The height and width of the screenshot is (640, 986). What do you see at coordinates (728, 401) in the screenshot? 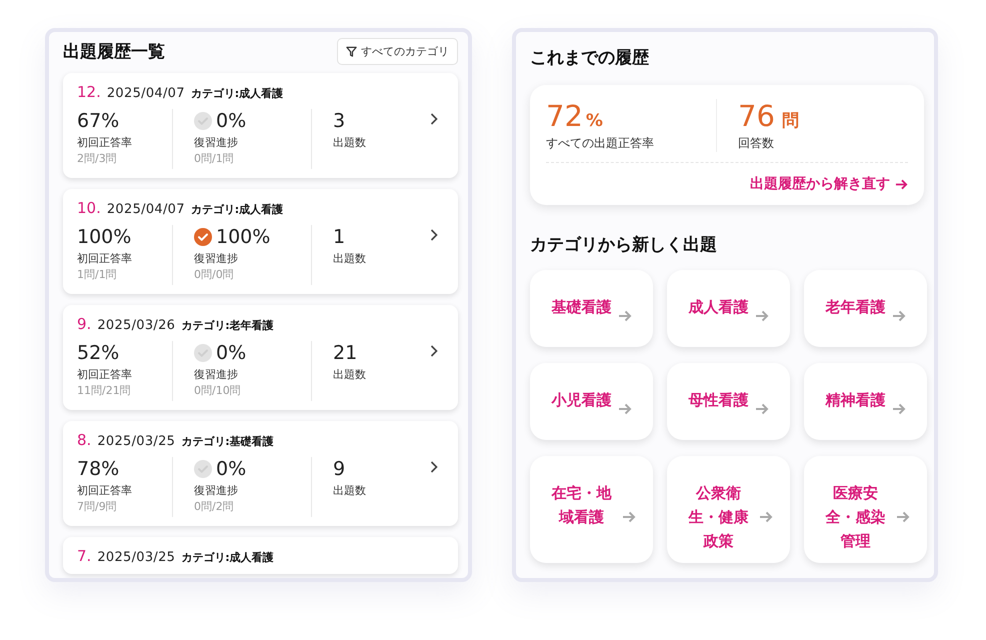
I see `category-tile: 母性看護` at bounding box center [728, 401].